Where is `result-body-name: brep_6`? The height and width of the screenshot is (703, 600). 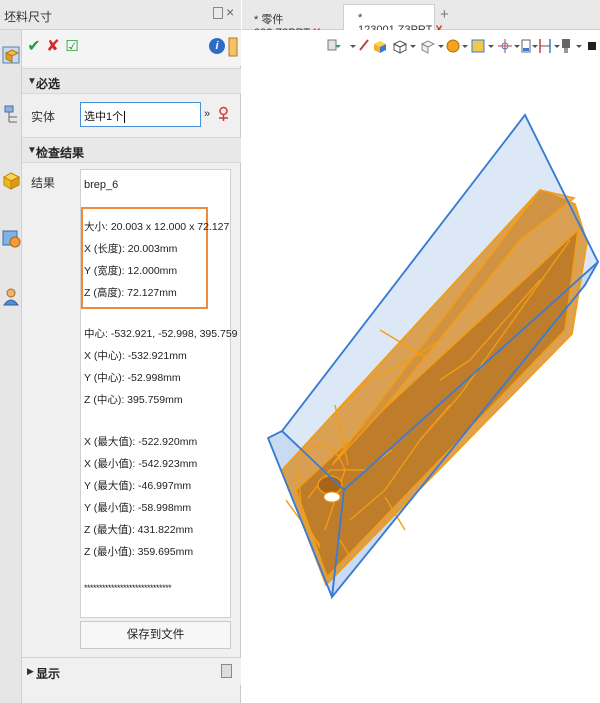 result-body-name: brep_6 is located at coordinates (101, 185).